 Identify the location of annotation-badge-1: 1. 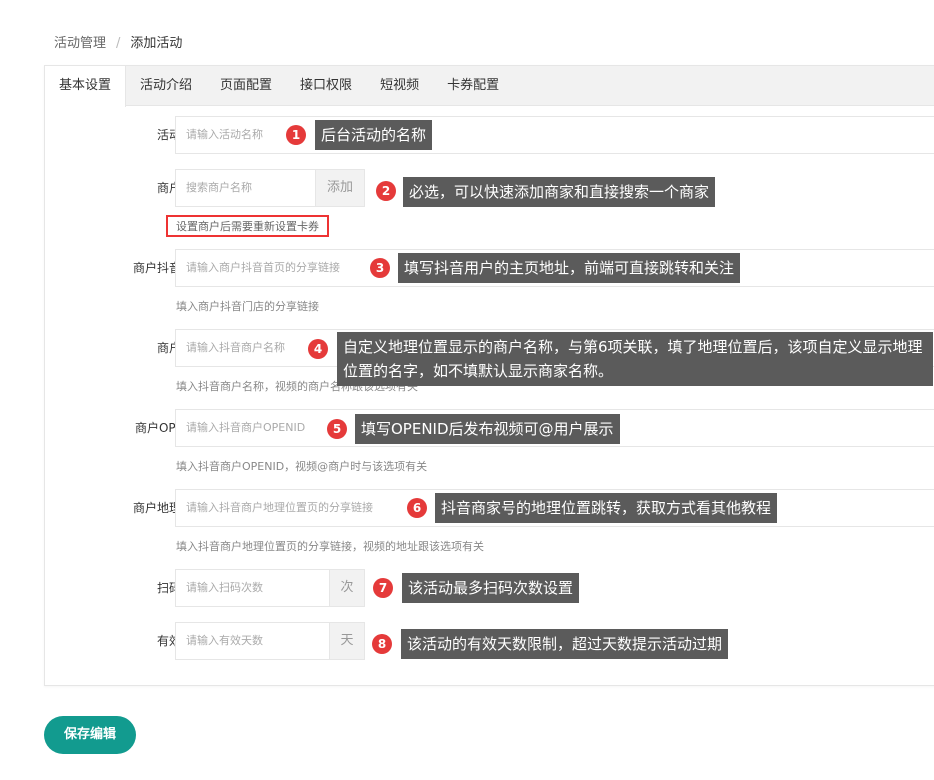
(296, 135).